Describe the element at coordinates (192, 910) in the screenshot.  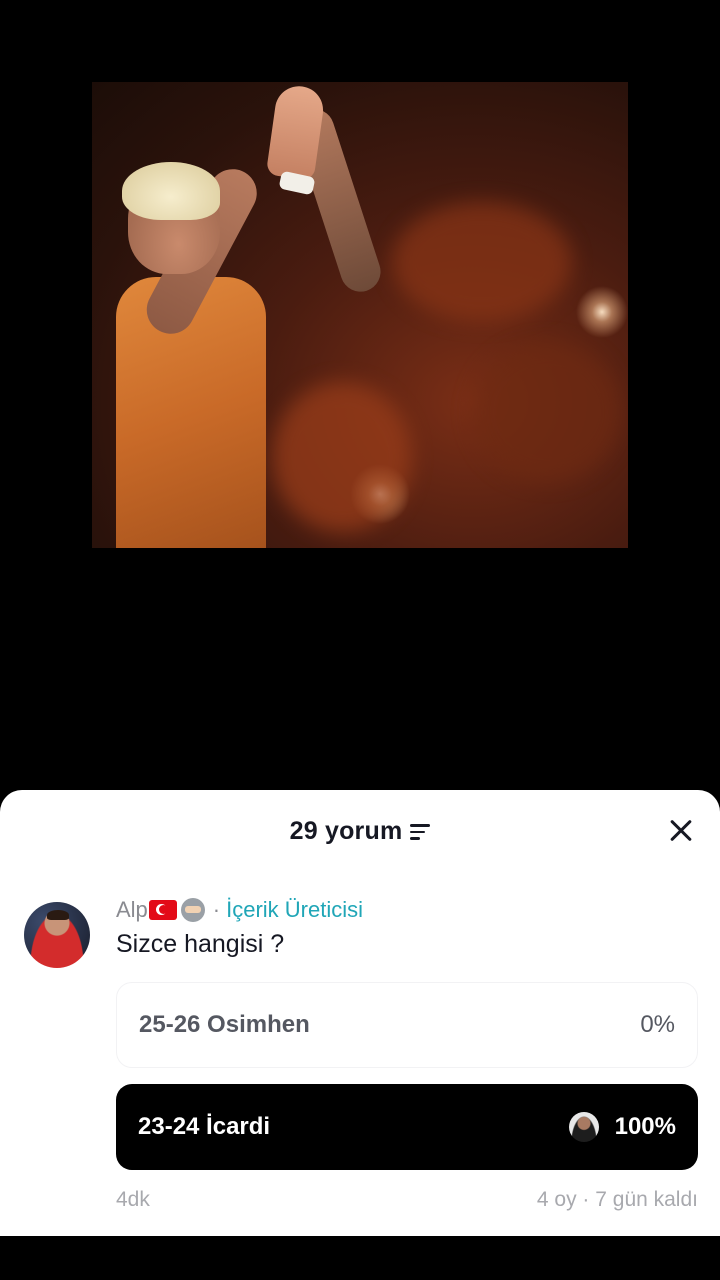
I see `ninja-emoji-icon` at that location.